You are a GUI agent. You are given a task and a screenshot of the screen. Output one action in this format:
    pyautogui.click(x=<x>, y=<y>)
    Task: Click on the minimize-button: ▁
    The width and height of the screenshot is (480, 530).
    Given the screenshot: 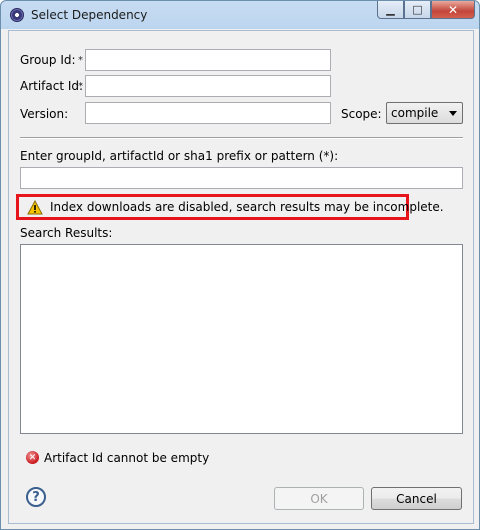 What is the action you would take?
    pyautogui.click(x=390, y=10)
    